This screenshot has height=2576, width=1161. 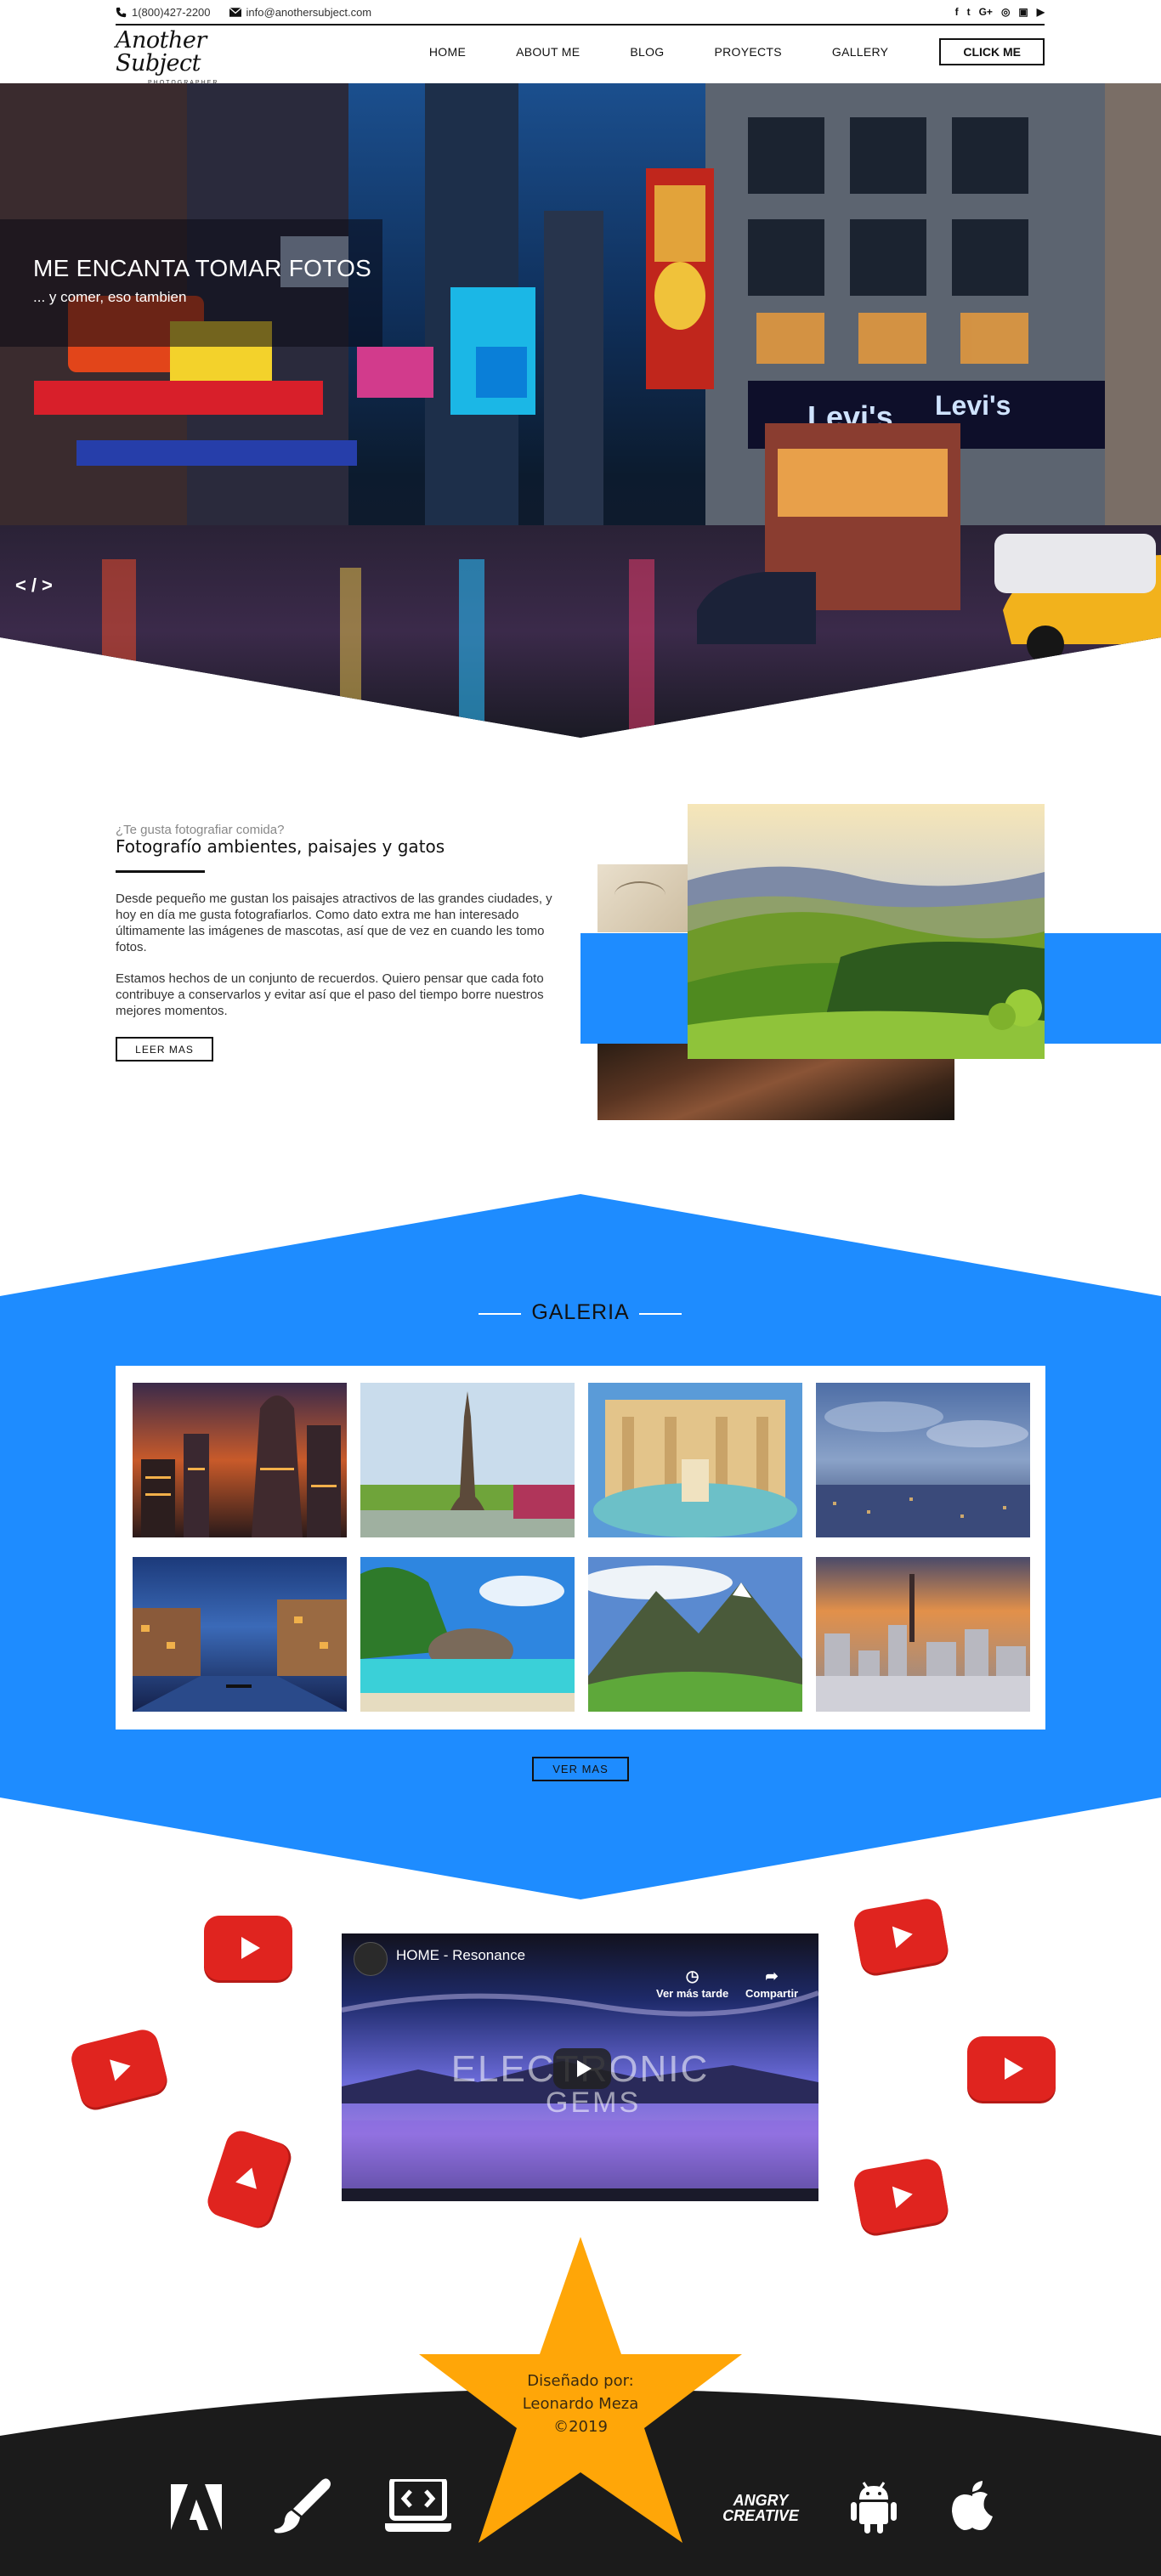 I want to click on credit-year: ©2019, so click(x=580, y=2427).